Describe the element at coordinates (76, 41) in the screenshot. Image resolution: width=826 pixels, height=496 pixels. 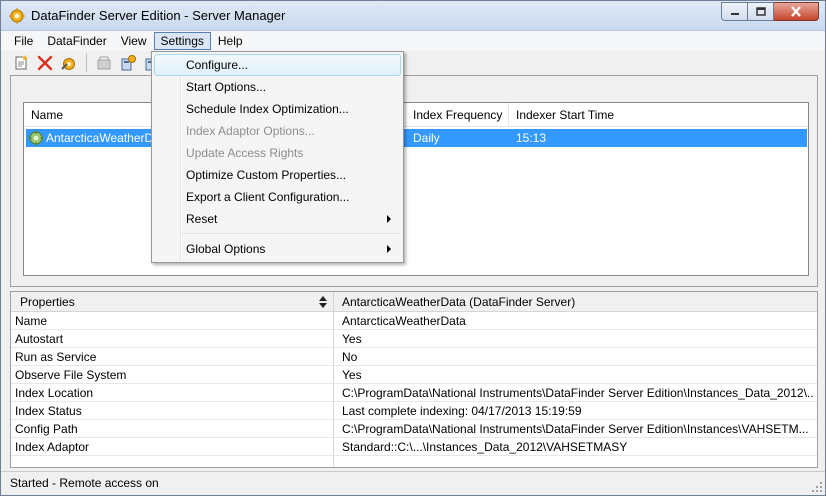
I see `menu-datafinder: DataFinder` at that location.